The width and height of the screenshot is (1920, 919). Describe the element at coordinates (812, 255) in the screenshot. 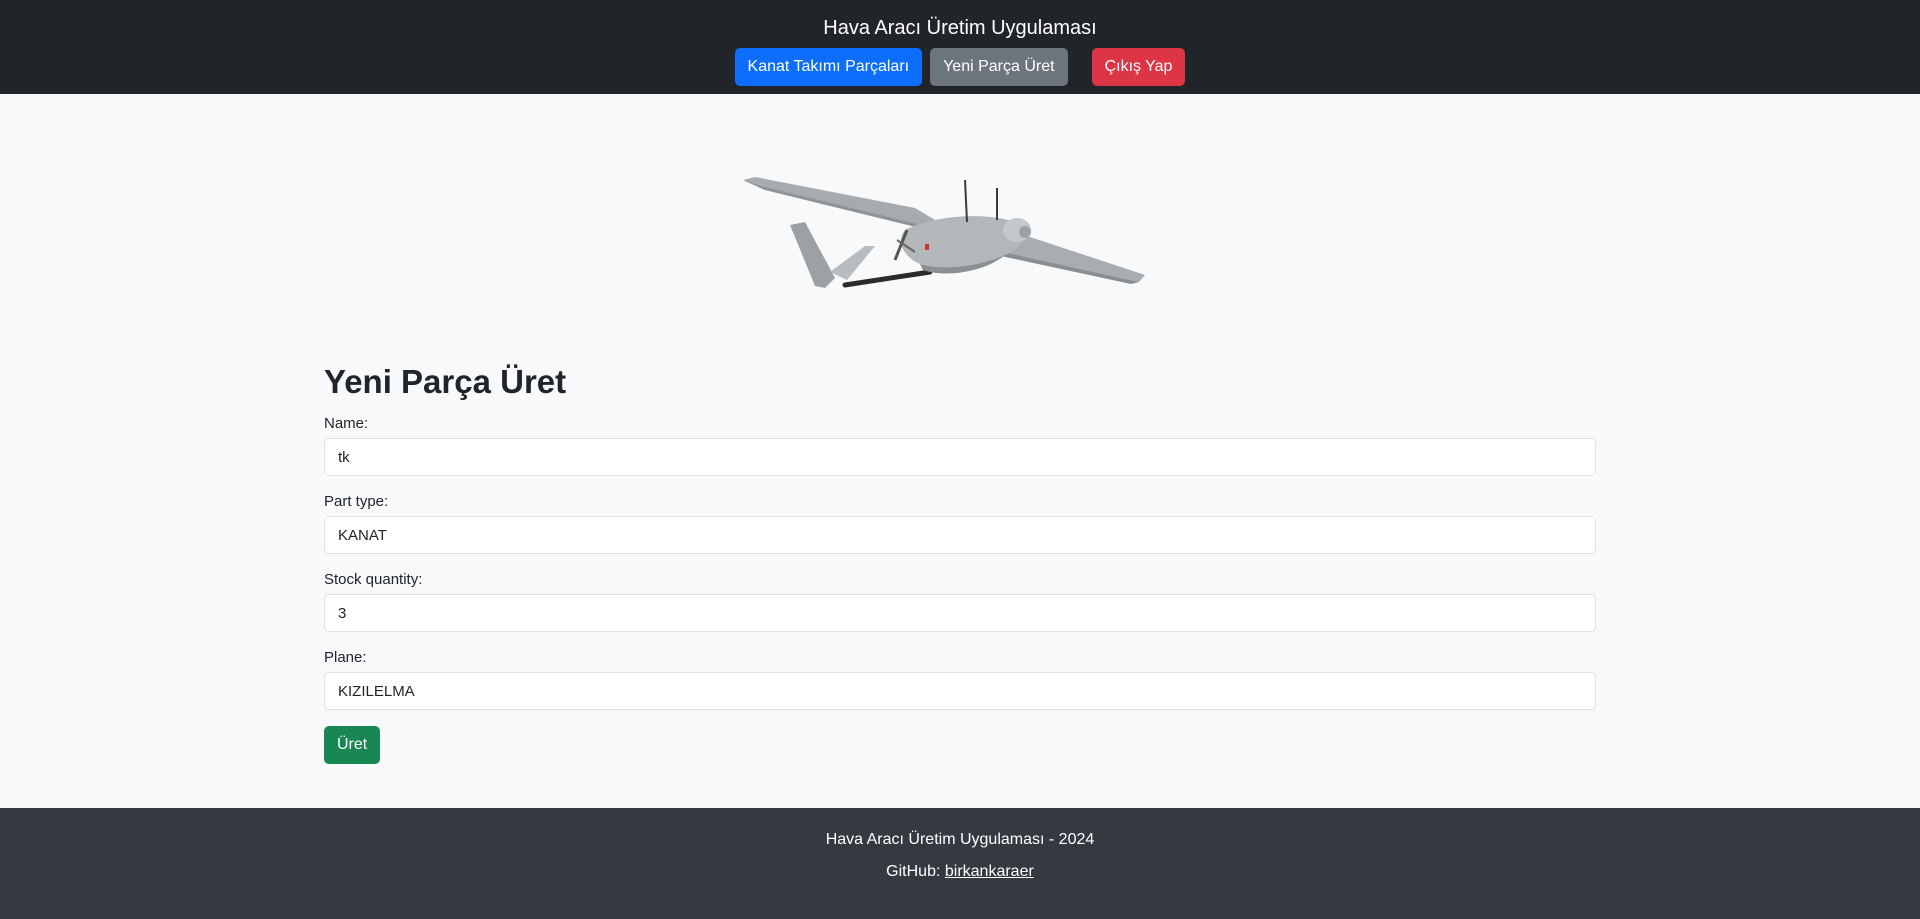

I see `uav-tail-fin` at that location.